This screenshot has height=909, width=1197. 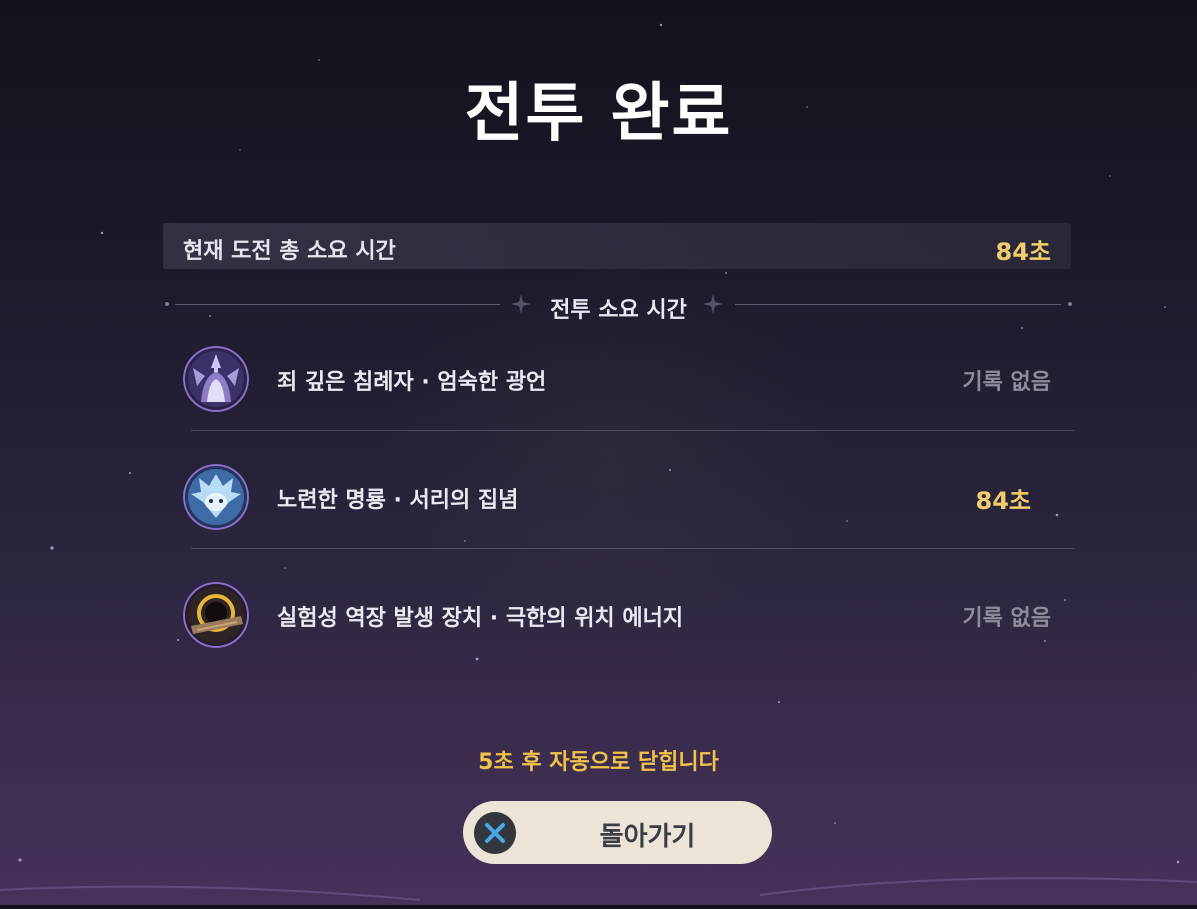 I want to click on screen-title: 전투 완료, so click(x=598, y=114).